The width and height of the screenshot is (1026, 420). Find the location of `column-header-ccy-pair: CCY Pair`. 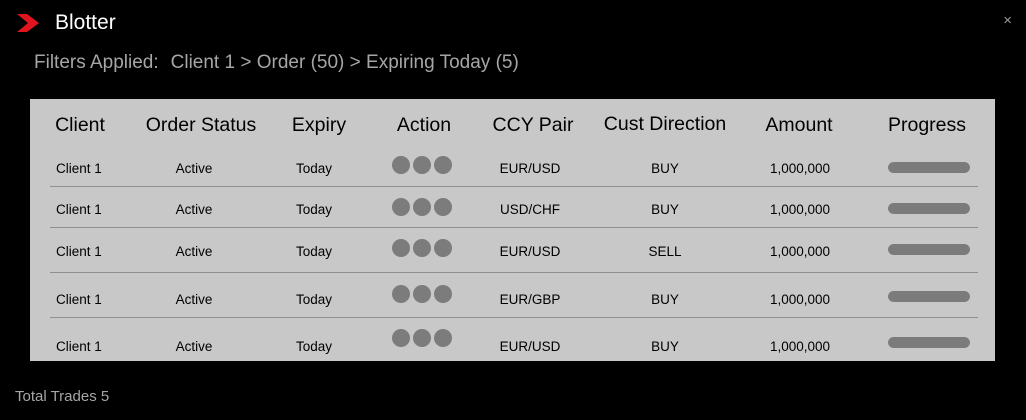

column-header-ccy-pair: CCY Pair is located at coordinates (533, 125).